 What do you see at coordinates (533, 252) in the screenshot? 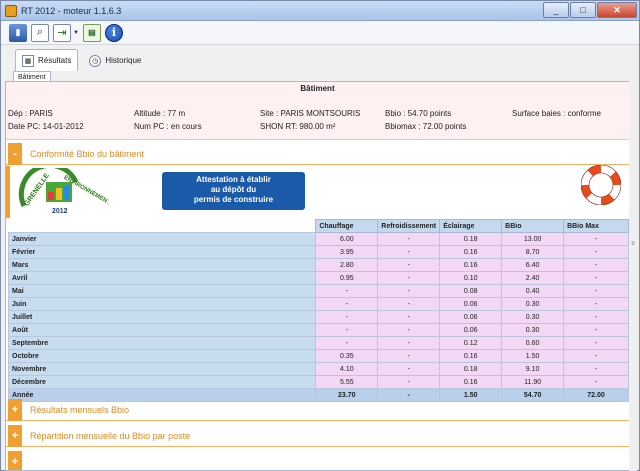
I see `cell-b: 8.70` at bounding box center [533, 252].